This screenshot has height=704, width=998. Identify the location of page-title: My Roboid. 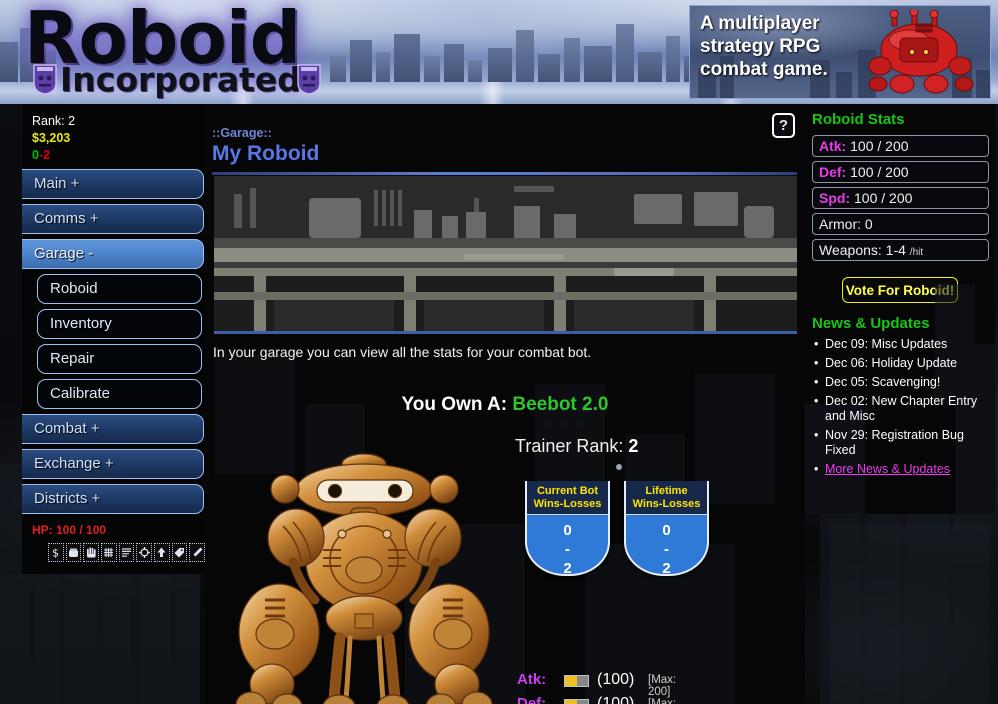
(266, 153).